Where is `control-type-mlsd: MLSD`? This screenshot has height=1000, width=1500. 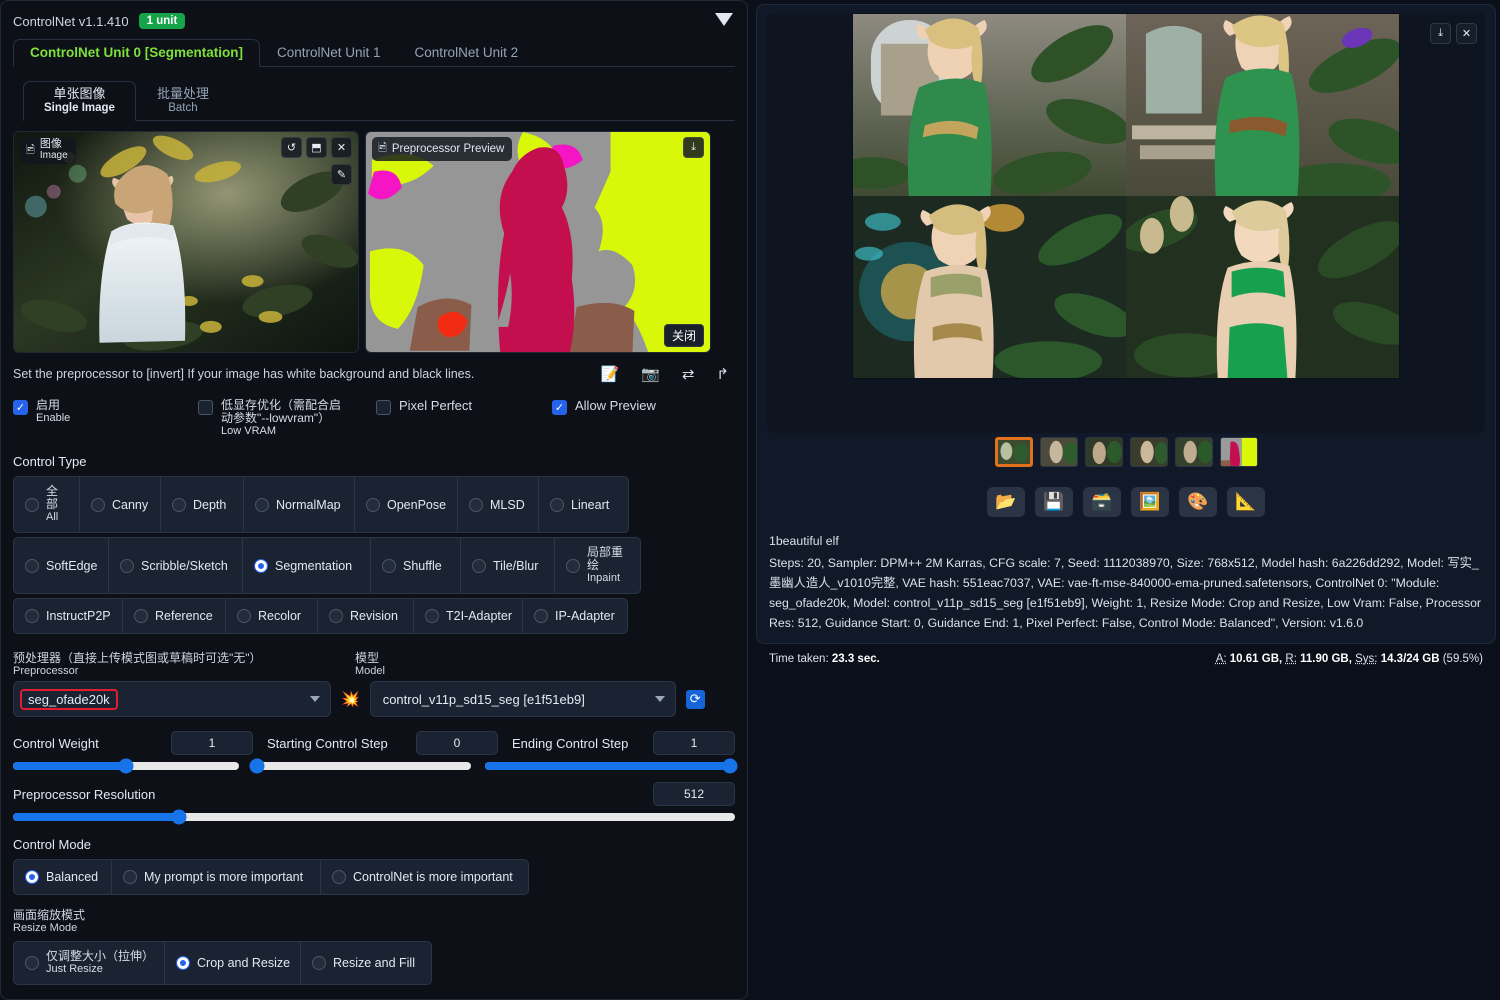
control-type-mlsd: MLSD is located at coordinates (498, 504).